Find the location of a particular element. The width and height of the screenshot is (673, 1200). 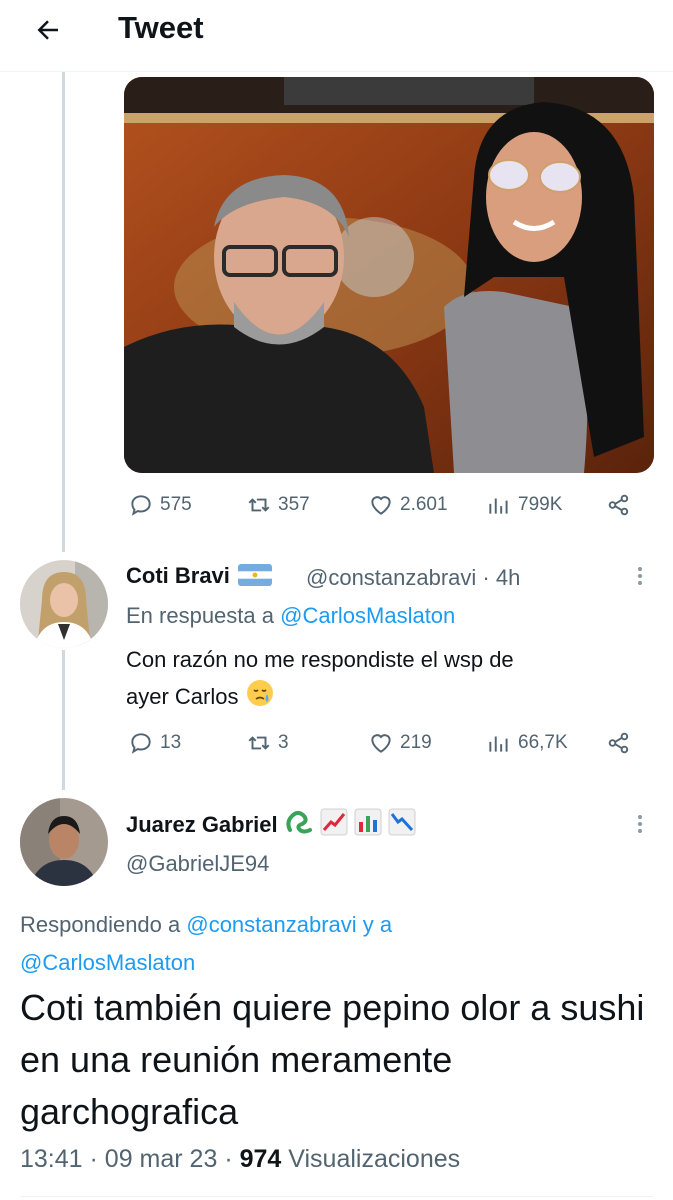

views-count: 974 is located at coordinates (260, 1159).